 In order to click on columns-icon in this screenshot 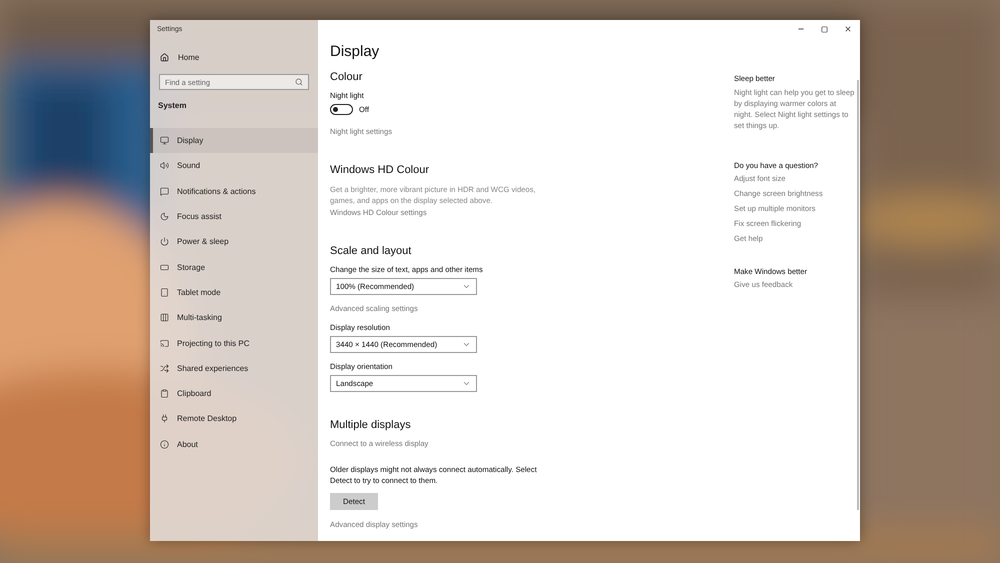, I will do `click(164, 317)`.